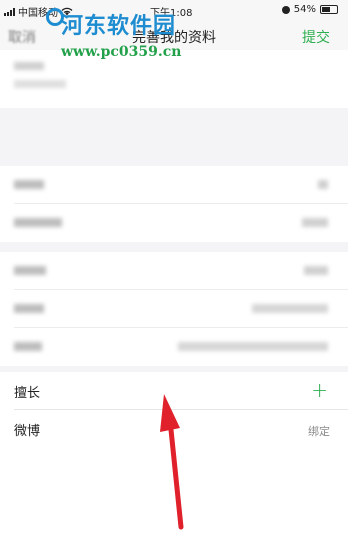  Describe the element at coordinates (319, 390) in the screenshot. I see `add-specialty-button: +` at that location.